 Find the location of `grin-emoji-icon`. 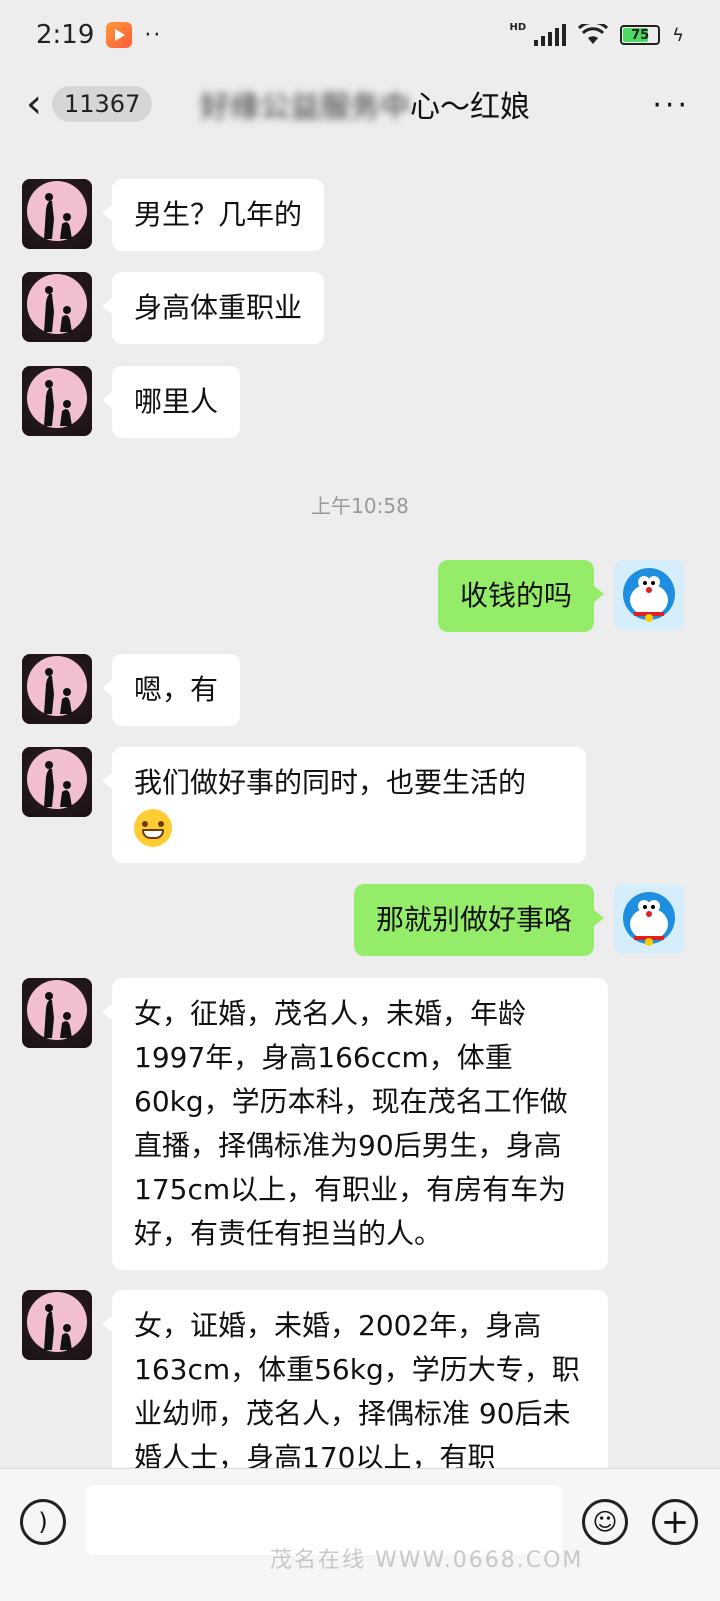

grin-emoji-icon is located at coordinates (153, 828).